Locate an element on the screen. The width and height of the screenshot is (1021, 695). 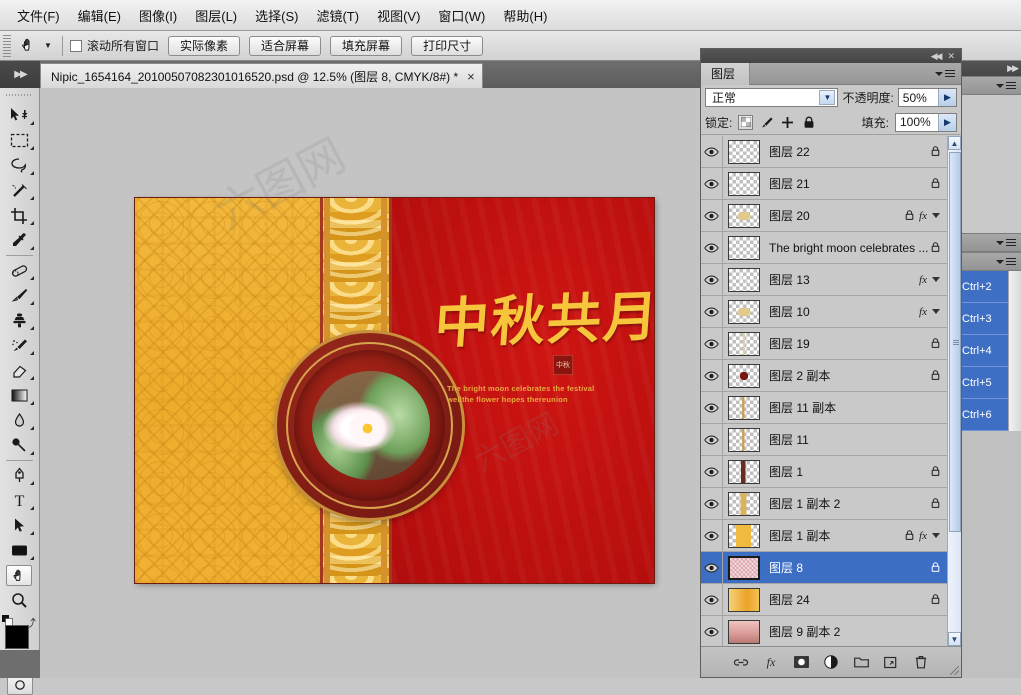
opacity-input: 50% ▶ is located at coordinates (927, 97).